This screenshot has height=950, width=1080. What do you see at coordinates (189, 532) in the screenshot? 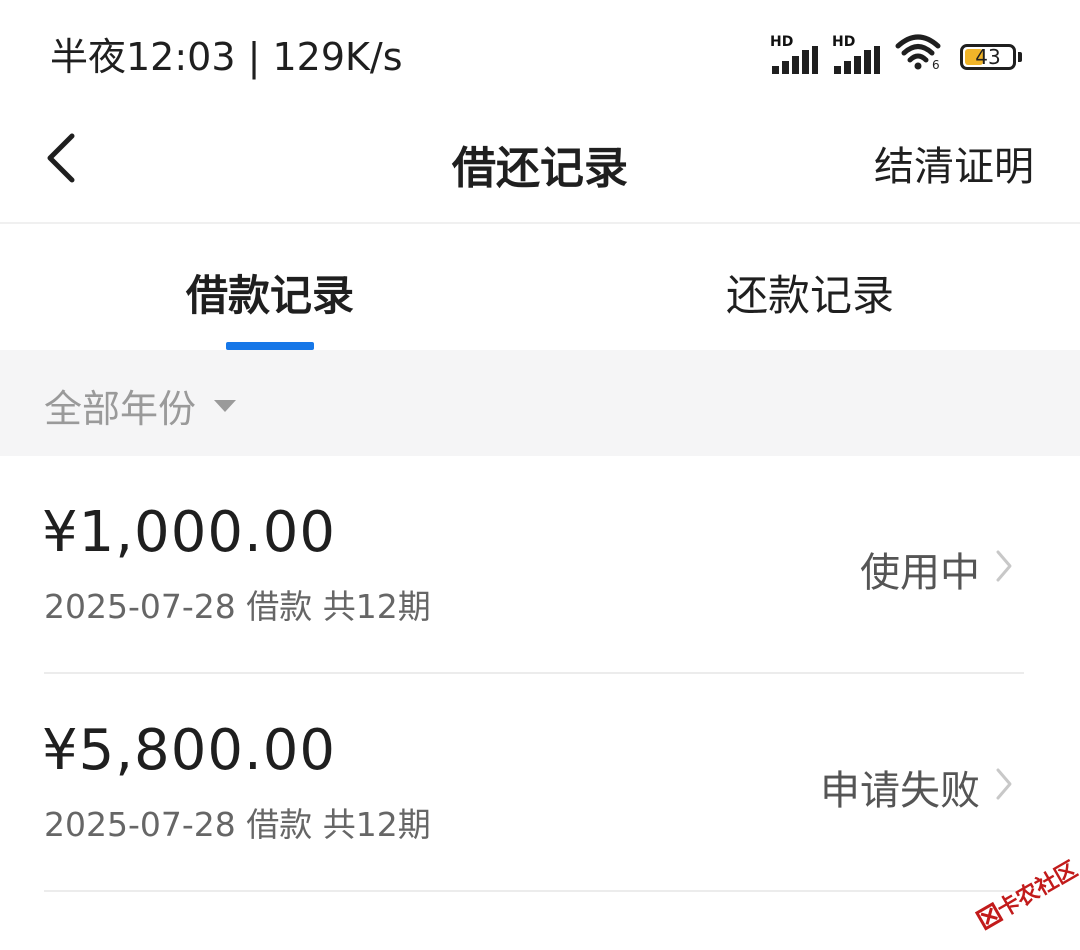
I see `record-amount: ¥1,000.00` at bounding box center [189, 532].